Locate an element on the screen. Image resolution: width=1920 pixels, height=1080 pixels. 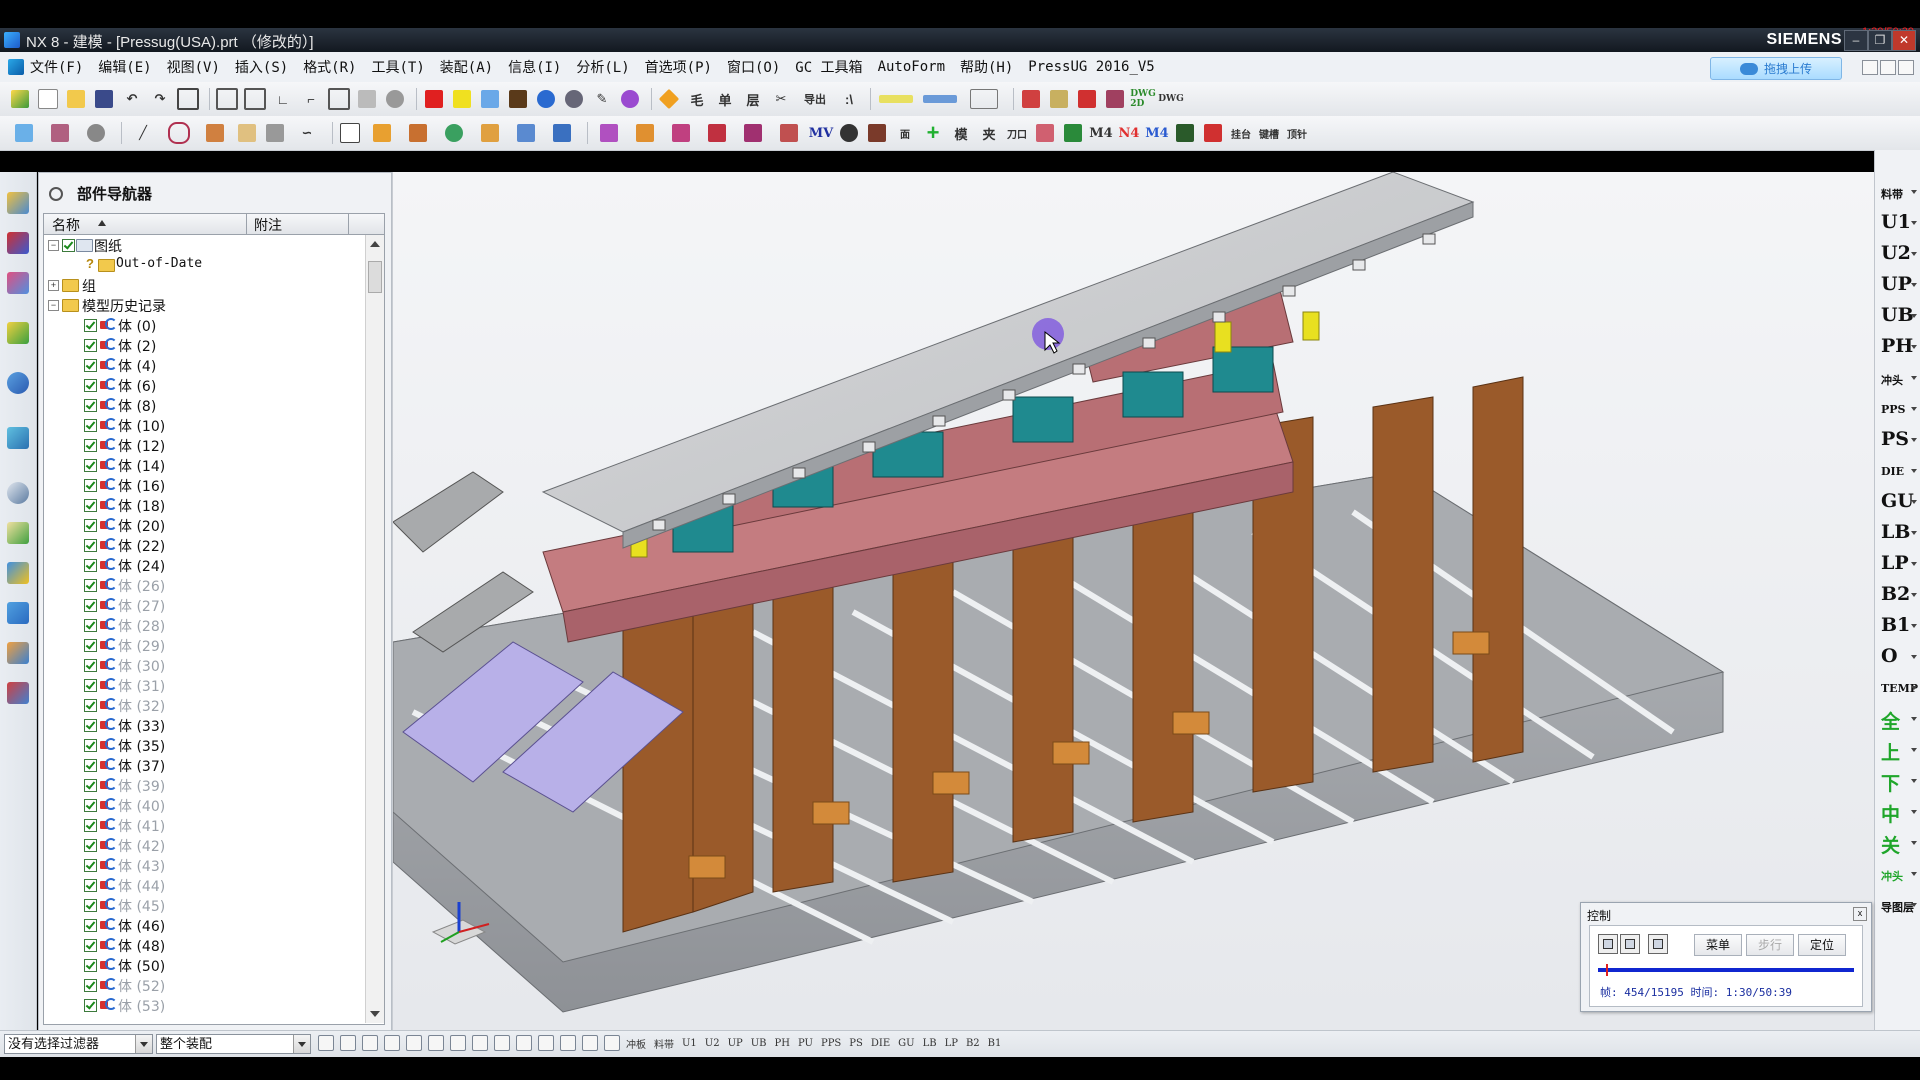
tree-row-body: 体 (52) is located at coordinates (203, 985).